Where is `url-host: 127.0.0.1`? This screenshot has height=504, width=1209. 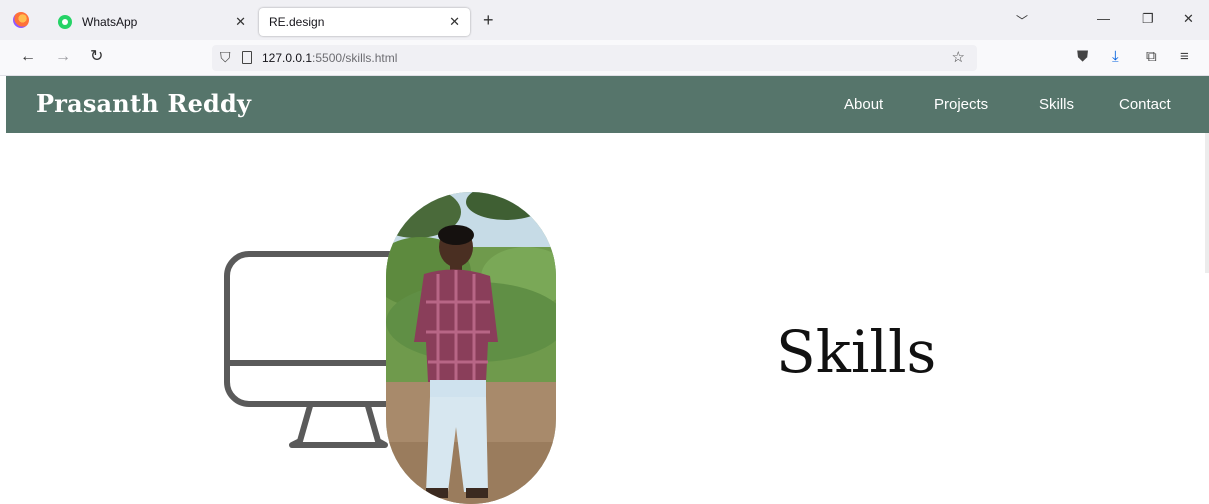
url-host: 127.0.0.1 is located at coordinates (287, 58).